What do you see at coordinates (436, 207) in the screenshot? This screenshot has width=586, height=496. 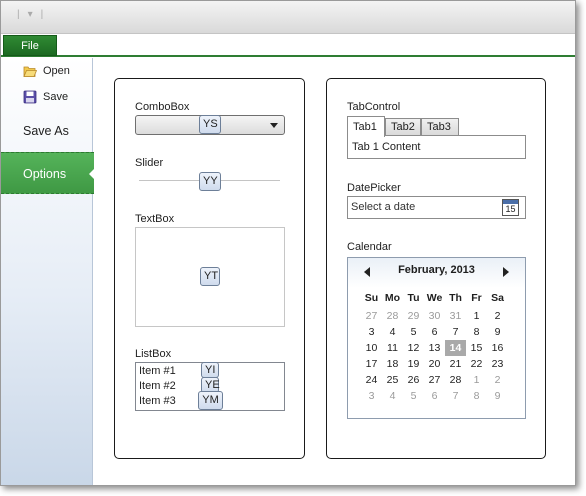 I see `datepicker-input: Select a date 15` at bounding box center [436, 207].